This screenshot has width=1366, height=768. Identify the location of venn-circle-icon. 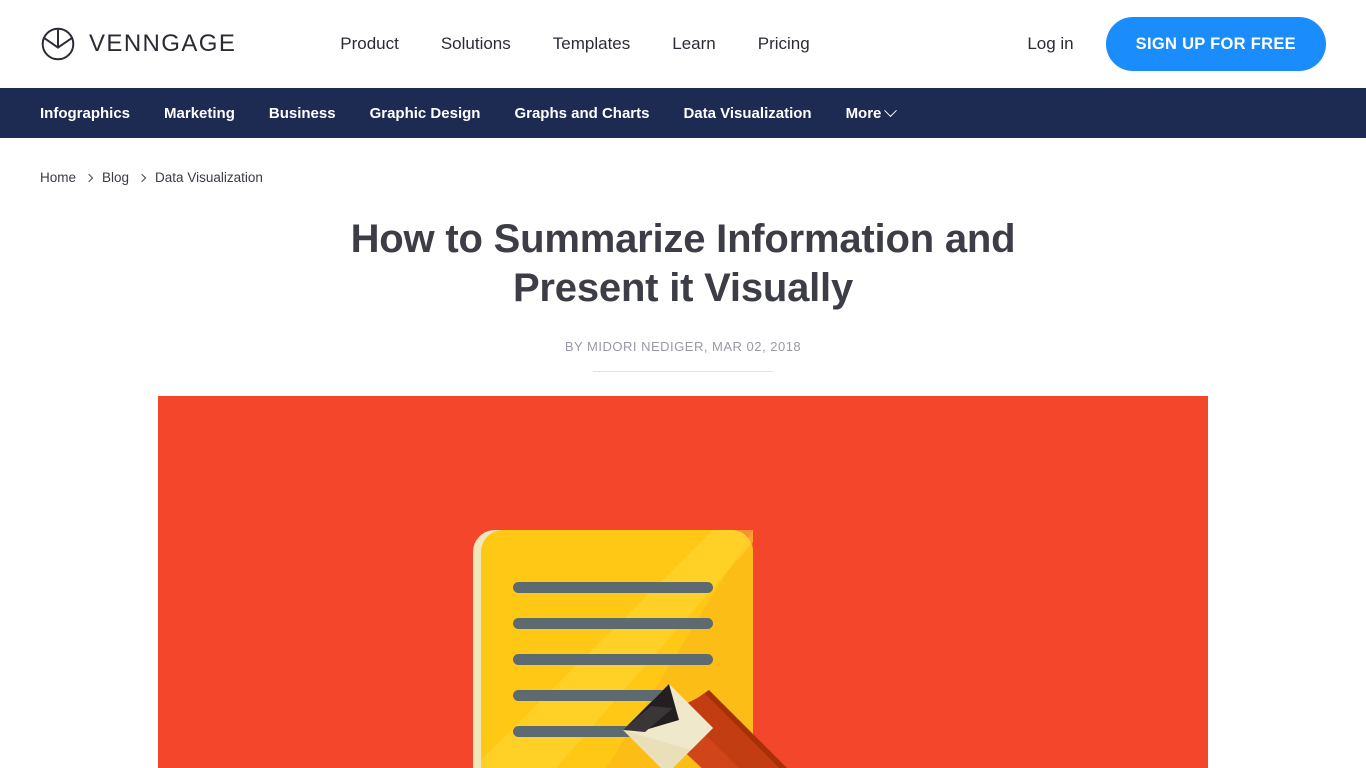
(58, 44).